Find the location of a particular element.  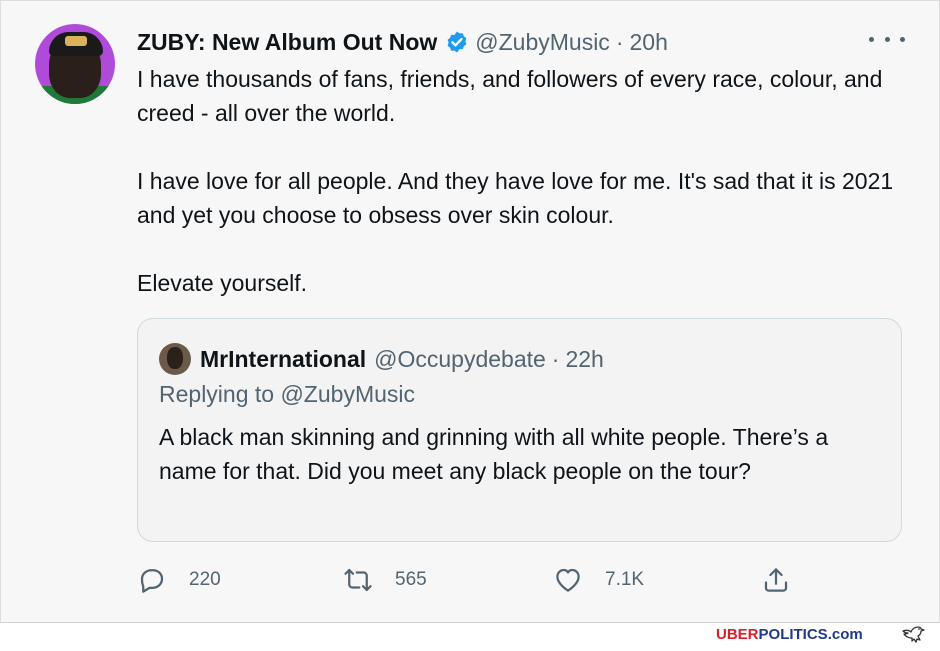

quote-author-avatar is located at coordinates (175, 359).